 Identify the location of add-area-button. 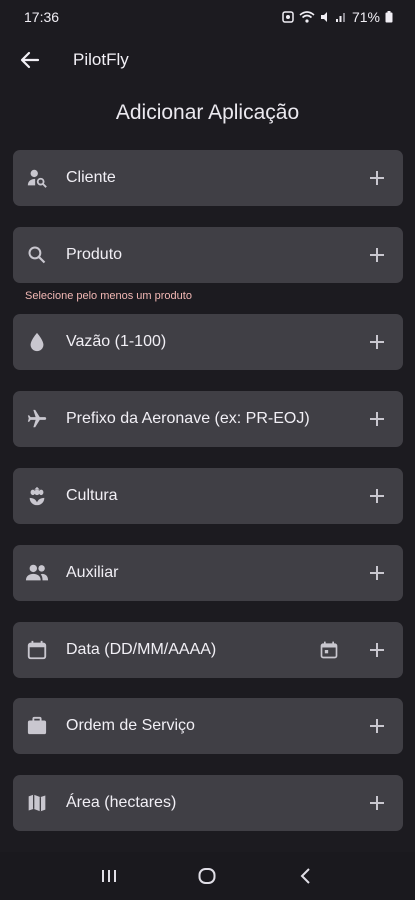
(377, 803).